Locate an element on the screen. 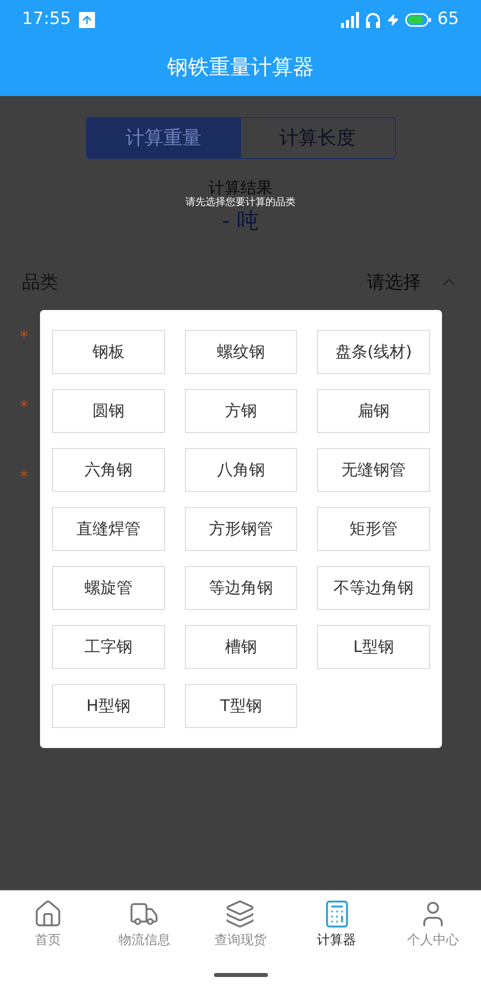 Image resolution: width=481 pixels, height=1000 pixels. category-option: 方钢 is located at coordinates (241, 411).